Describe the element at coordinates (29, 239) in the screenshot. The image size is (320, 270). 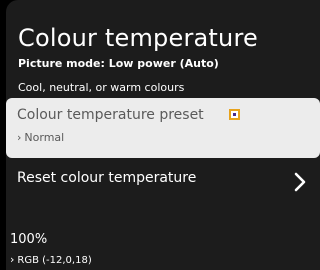
I see `temperature-percent: 100%` at that location.